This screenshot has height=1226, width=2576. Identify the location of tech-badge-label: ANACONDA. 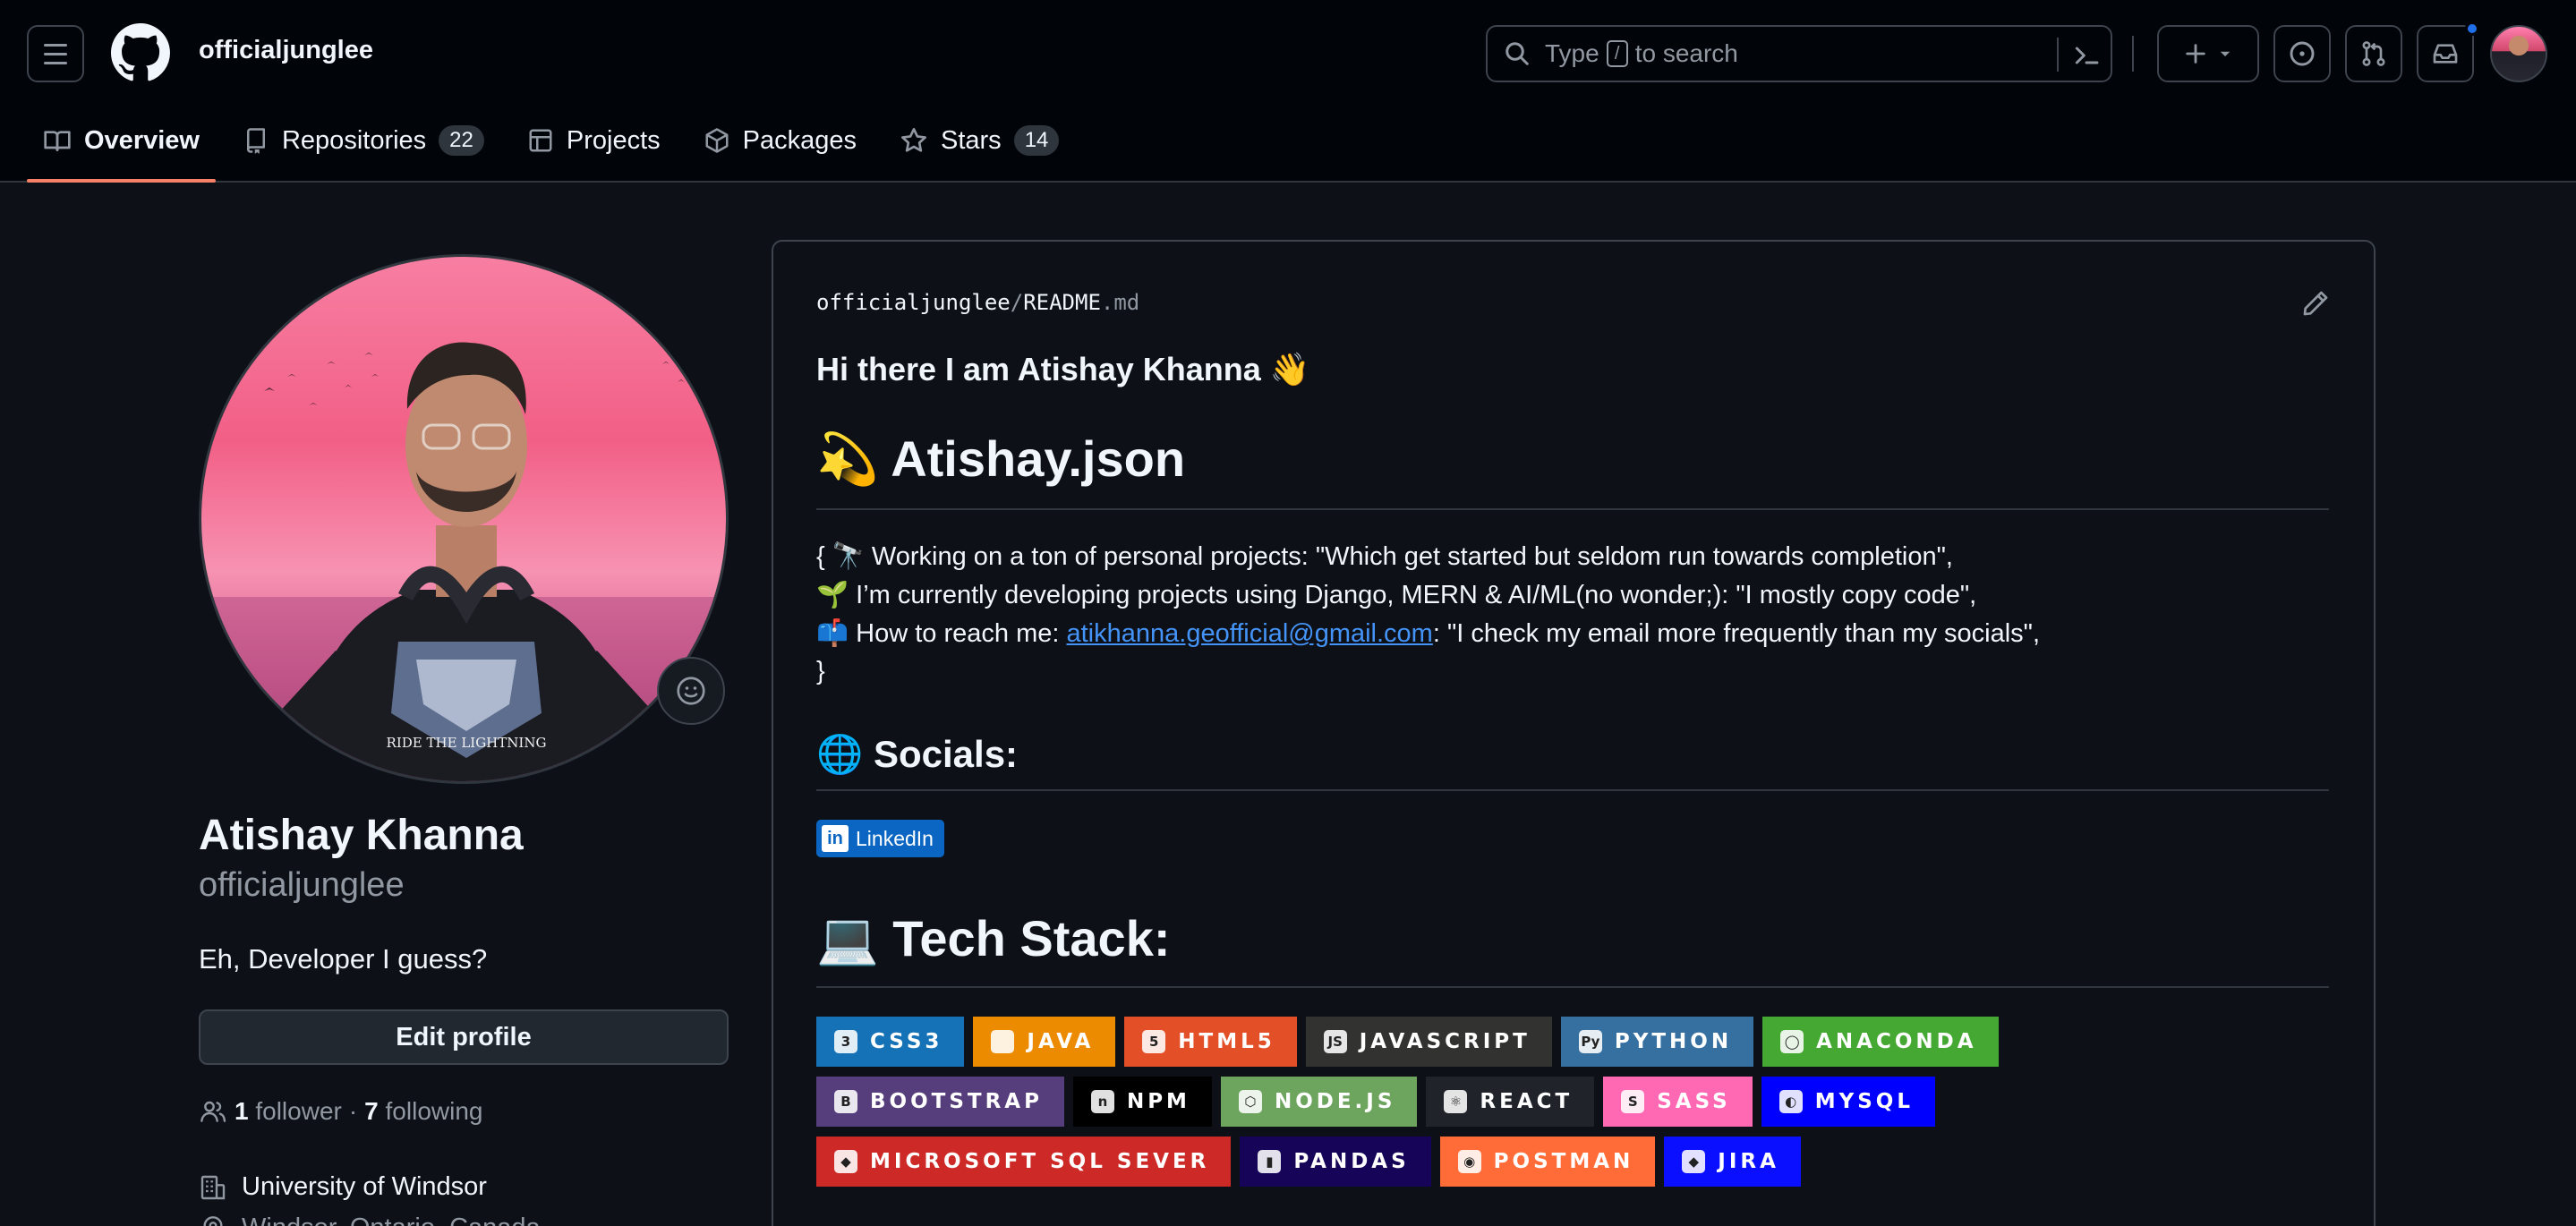
(1896, 1041).